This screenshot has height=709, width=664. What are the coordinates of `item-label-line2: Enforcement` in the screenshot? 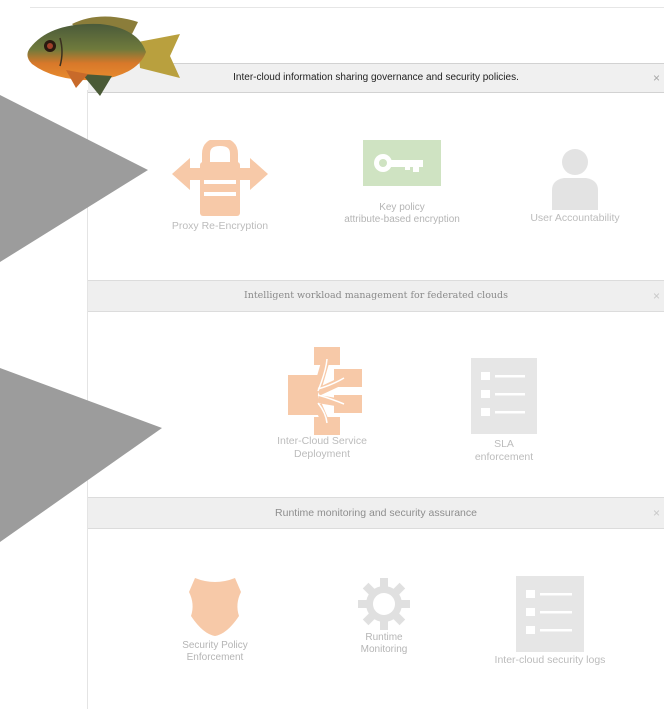 It's located at (215, 657).